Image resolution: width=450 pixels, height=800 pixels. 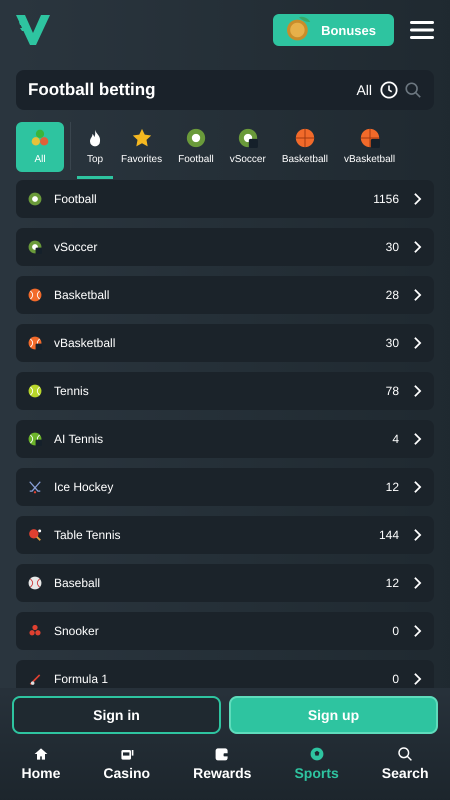 I want to click on sport-row: Football 1156, so click(x=225, y=199).